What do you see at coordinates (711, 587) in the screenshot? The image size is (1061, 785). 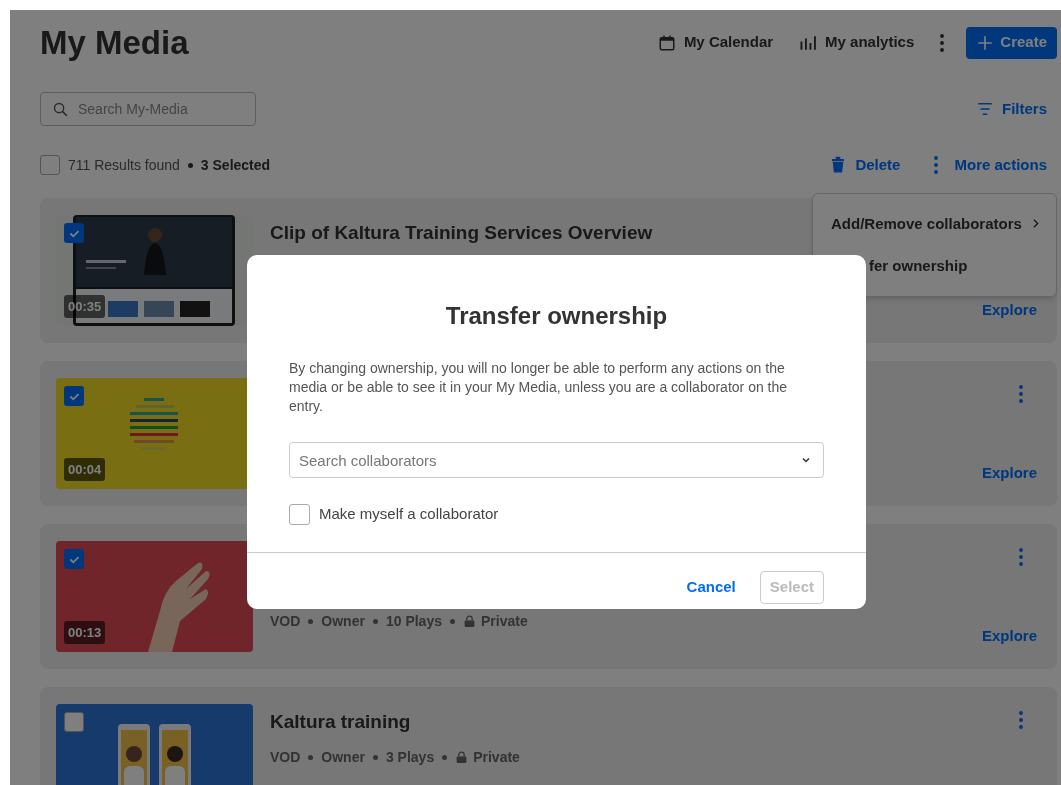 I see `dialog-button: Cancel` at bounding box center [711, 587].